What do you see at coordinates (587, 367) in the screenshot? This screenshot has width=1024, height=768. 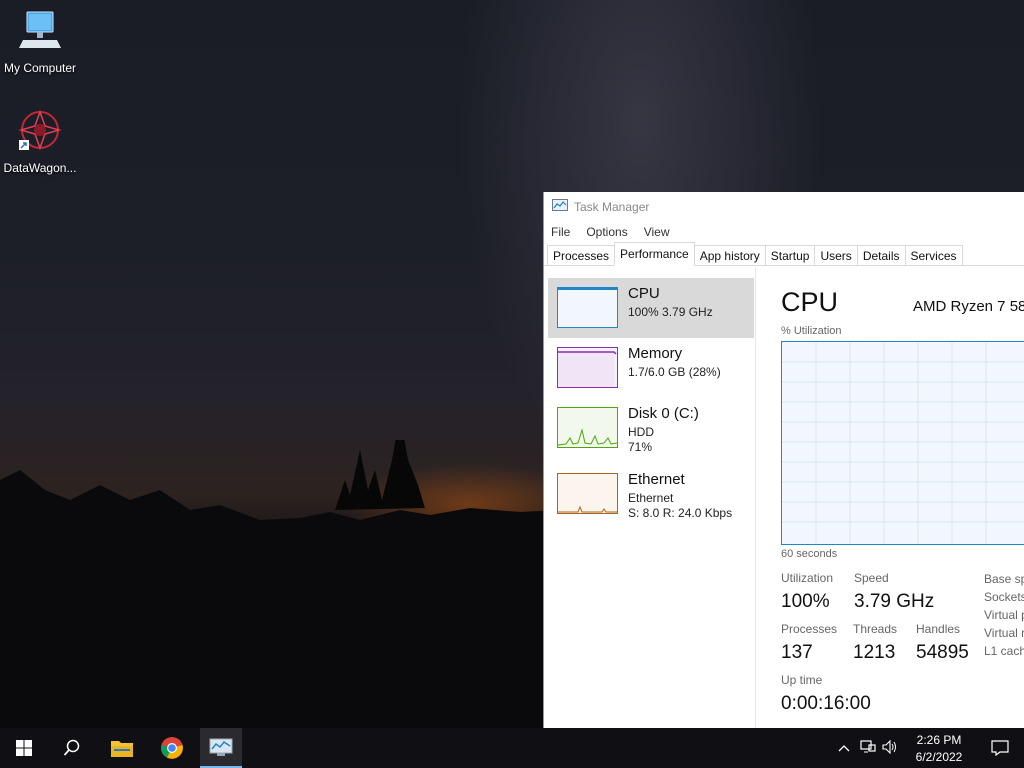 I see `memory-thumbnail-graph` at bounding box center [587, 367].